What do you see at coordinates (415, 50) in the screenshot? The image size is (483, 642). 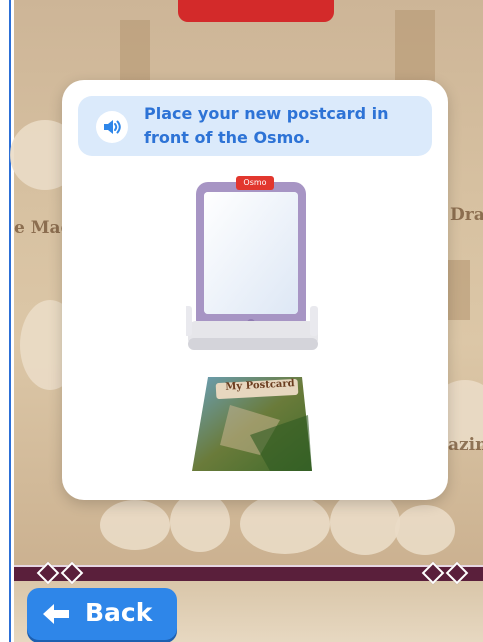 I see `background-tower` at bounding box center [415, 50].